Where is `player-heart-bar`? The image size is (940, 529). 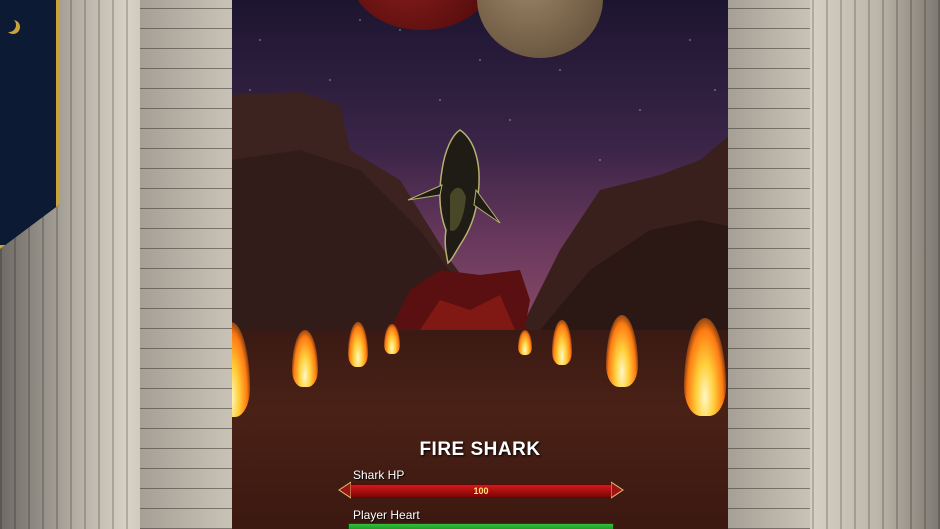
player-heart-bar is located at coordinates (481, 526).